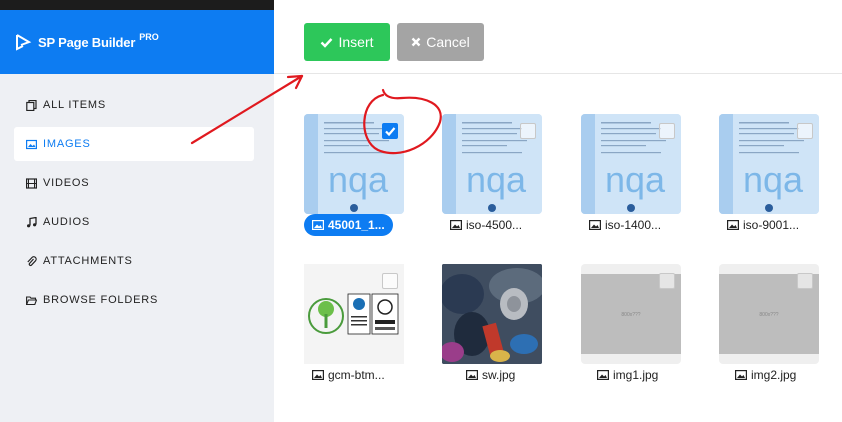 The height and width of the screenshot is (422, 842). What do you see at coordinates (88, 261) in the screenshot?
I see `nav-label: ATTACHMENTS` at bounding box center [88, 261].